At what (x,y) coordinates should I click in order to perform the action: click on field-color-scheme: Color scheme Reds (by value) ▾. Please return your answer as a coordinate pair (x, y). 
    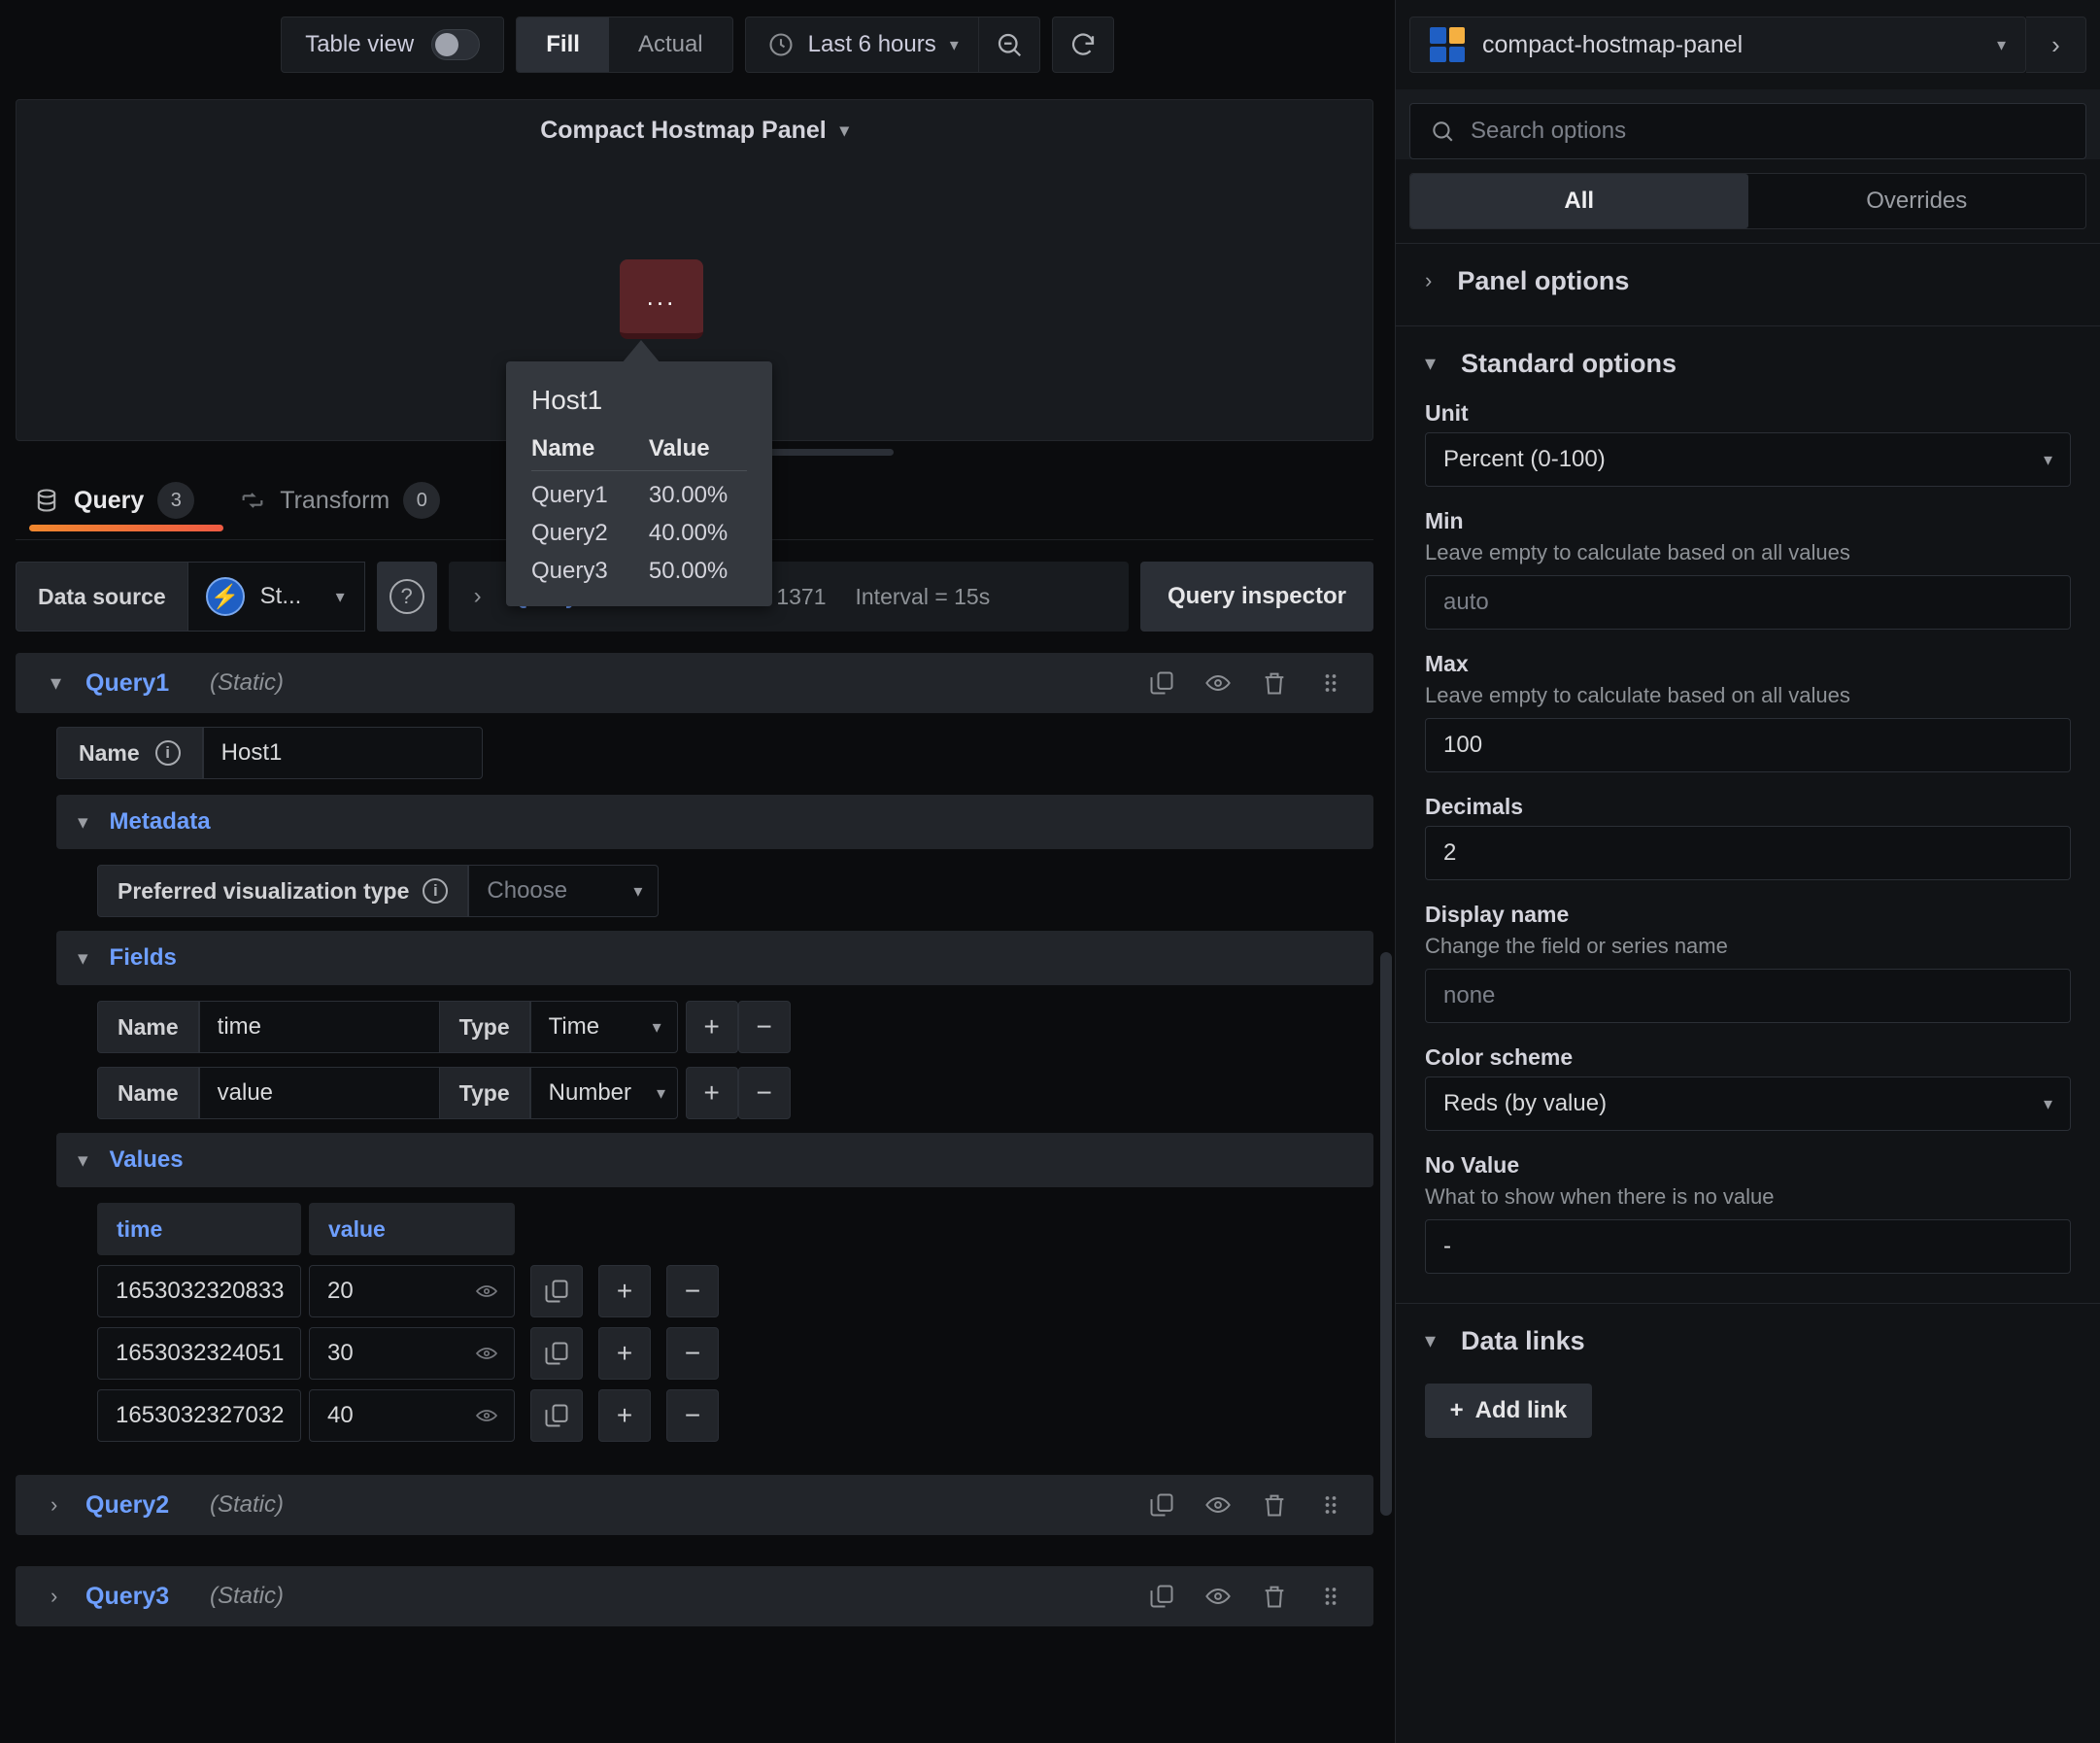
    Looking at the image, I should click on (1748, 1098).